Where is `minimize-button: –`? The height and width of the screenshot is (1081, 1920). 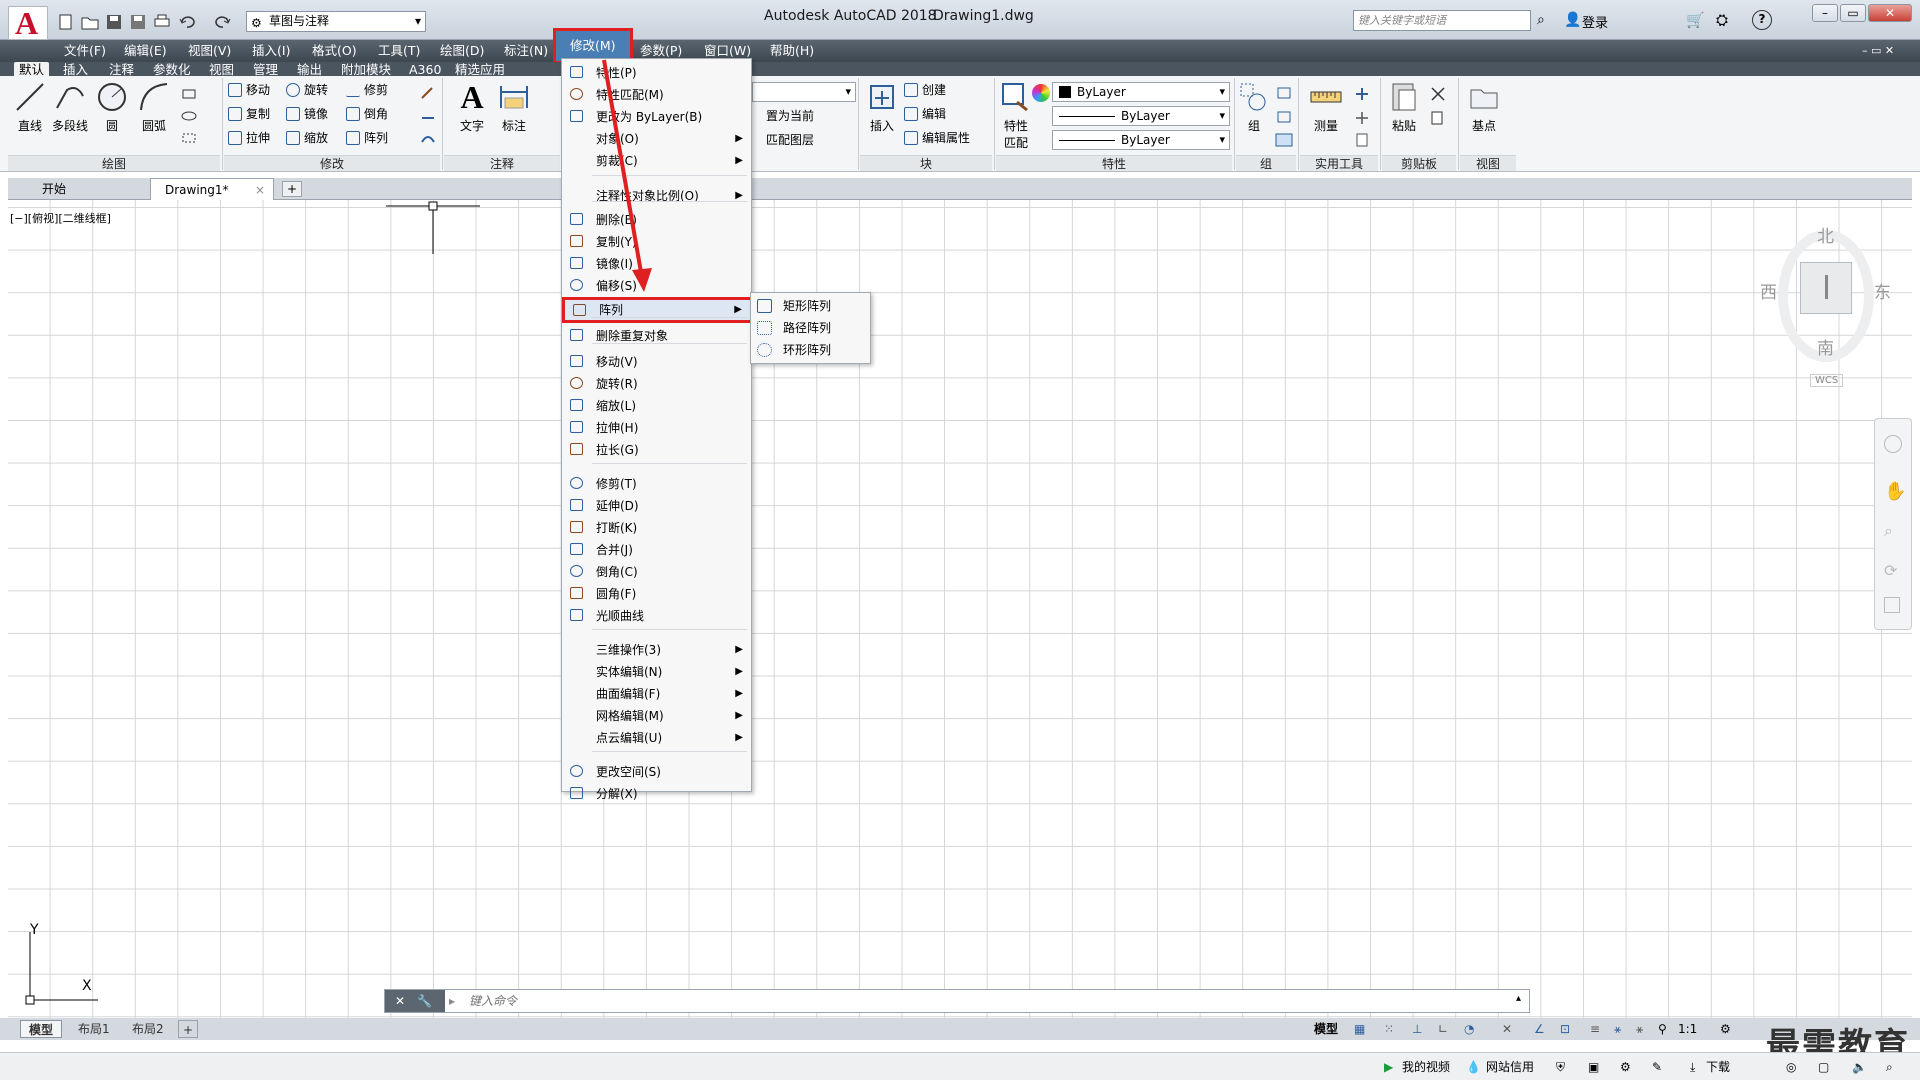
minimize-button: – is located at coordinates (1825, 13).